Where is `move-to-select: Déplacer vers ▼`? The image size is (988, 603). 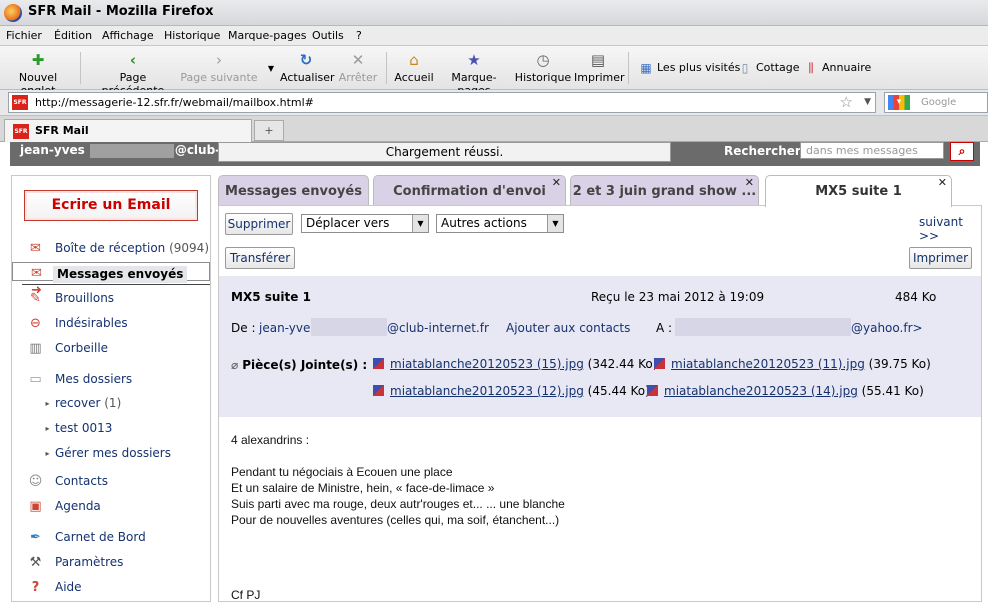
move-to-select: Déplacer vers ▼ is located at coordinates (365, 223).